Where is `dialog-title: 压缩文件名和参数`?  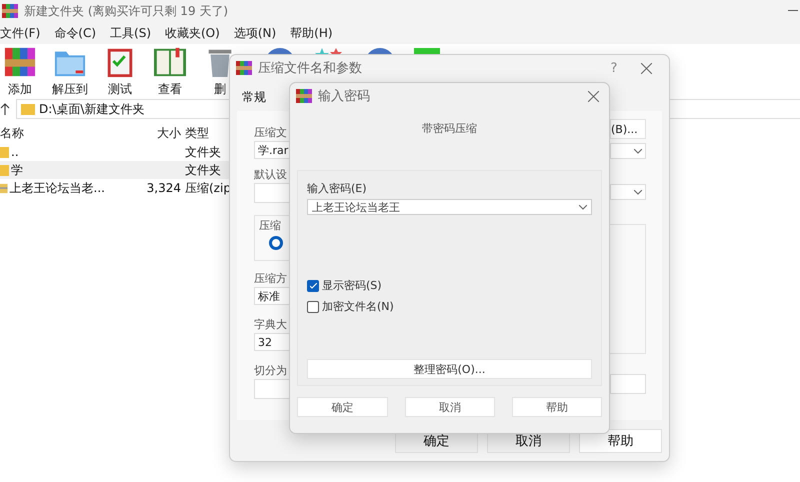
dialog-title: 压缩文件名和参数 is located at coordinates (310, 68).